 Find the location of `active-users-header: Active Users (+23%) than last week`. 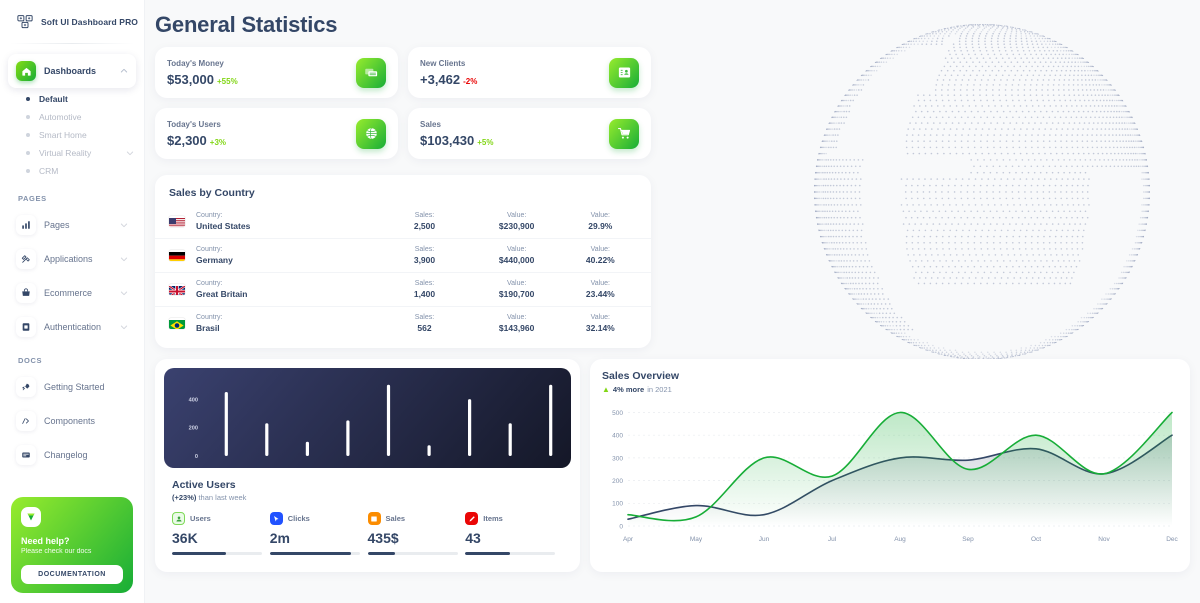

active-users-header: Active Users (+23%) than last week is located at coordinates (367, 488).